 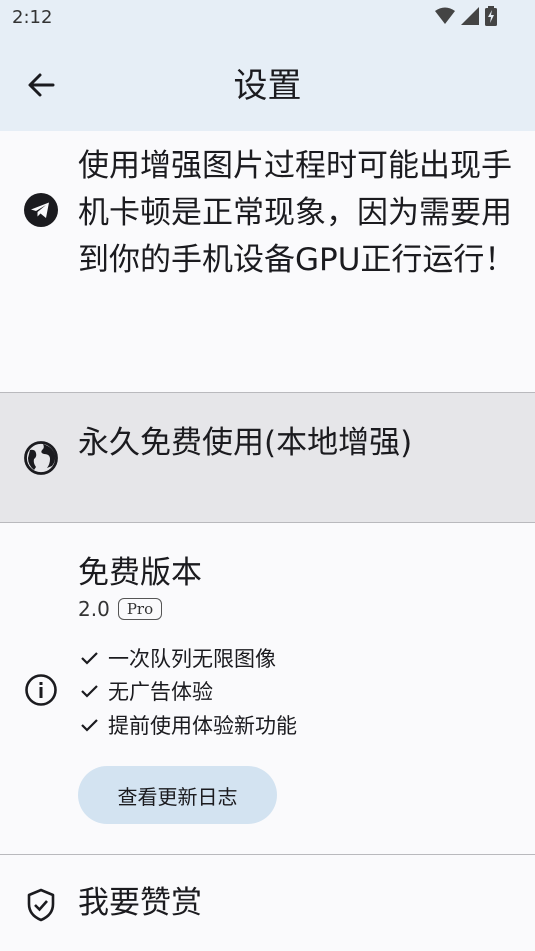 What do you see at coordinates (140, 609) in the screenshot?
I see `pro-badge: Pro` at bounding box center [140, 609].